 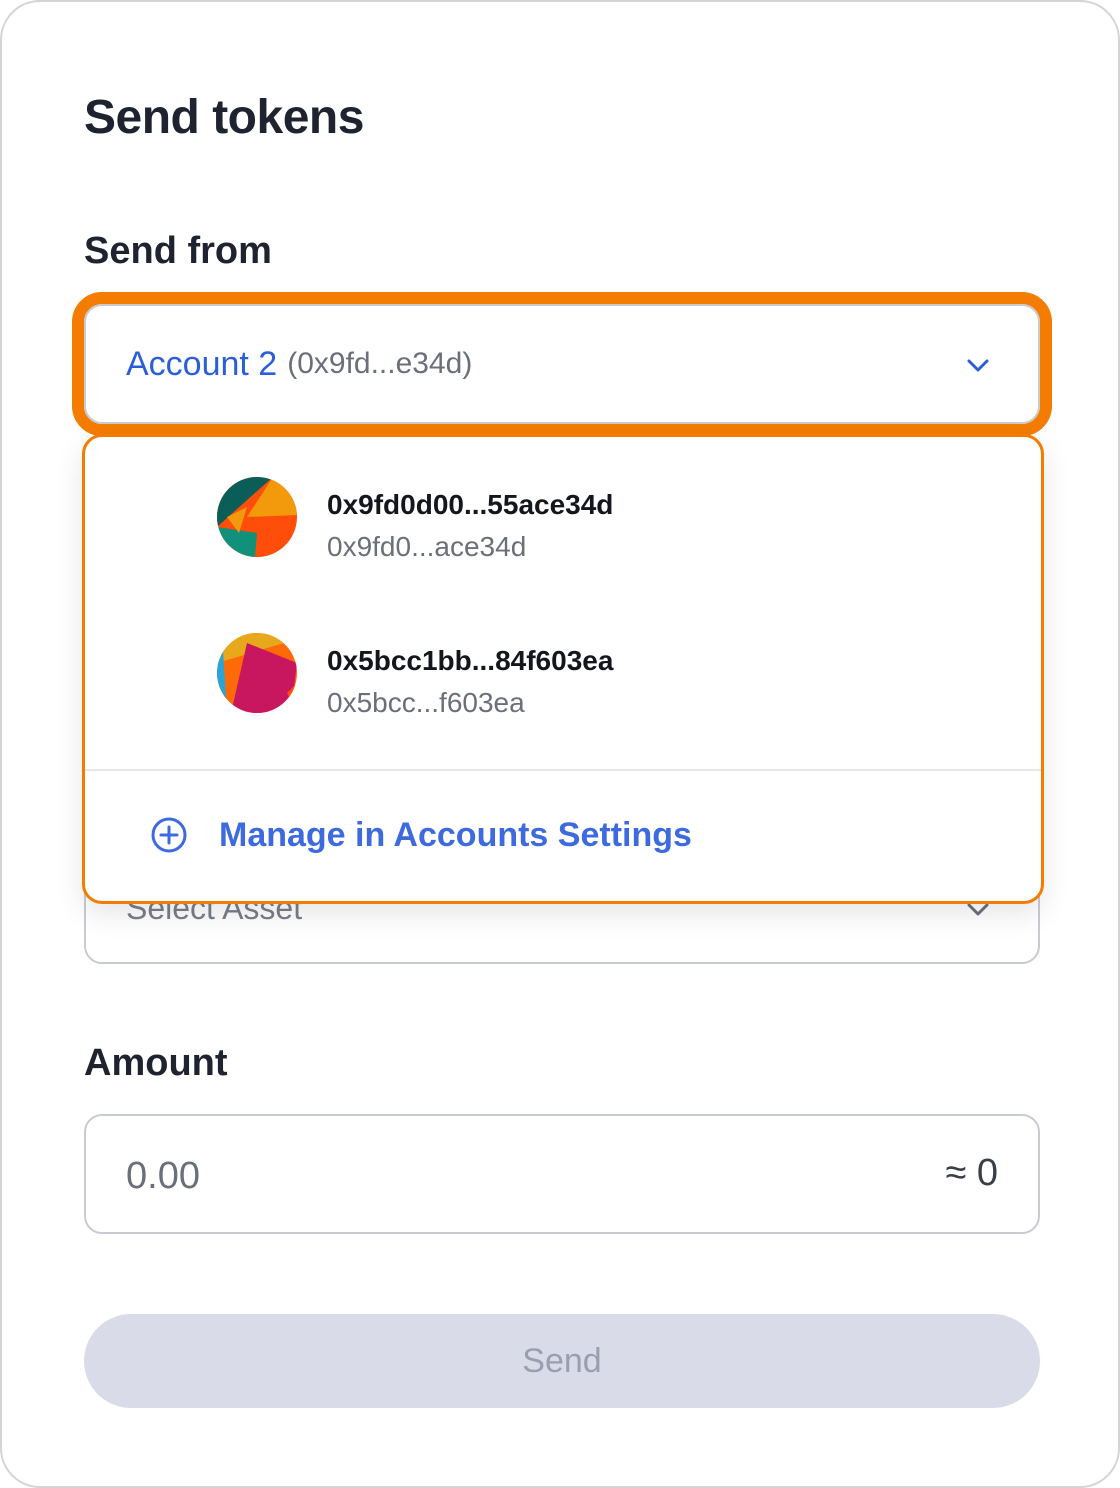 I want to click on manage-accounts-link: Manage in Accounts Settings, so click(x=420, y=835).